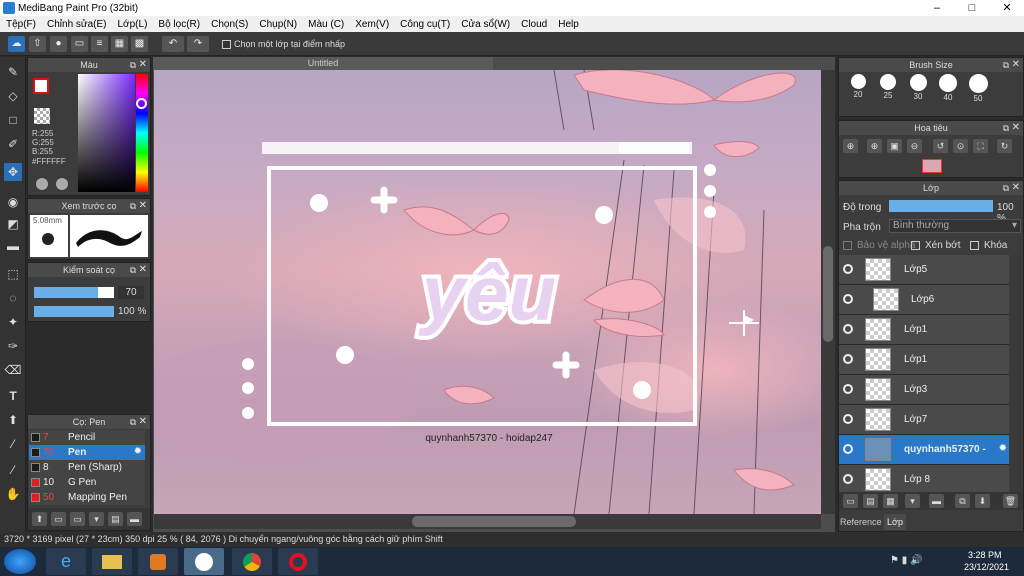  Describe the element at coordinates (58, 519) in the screenshot. I see `new-brush-icon: ▭` at that location.